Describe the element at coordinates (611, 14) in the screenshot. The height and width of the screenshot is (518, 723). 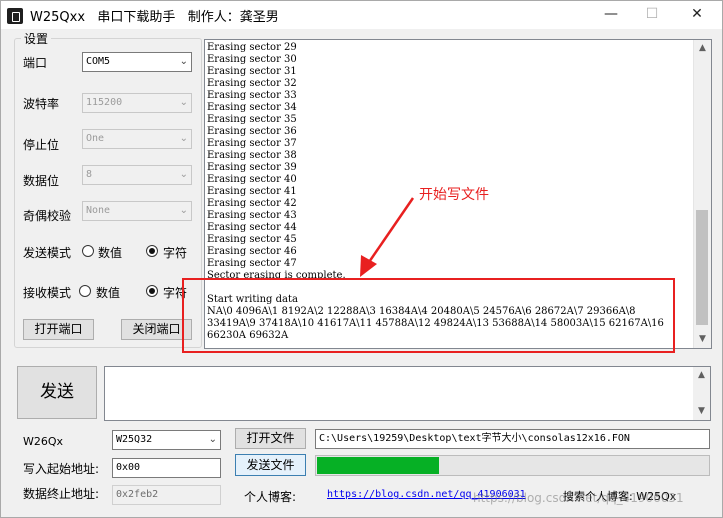
I see `minimize-button: —` at that location.